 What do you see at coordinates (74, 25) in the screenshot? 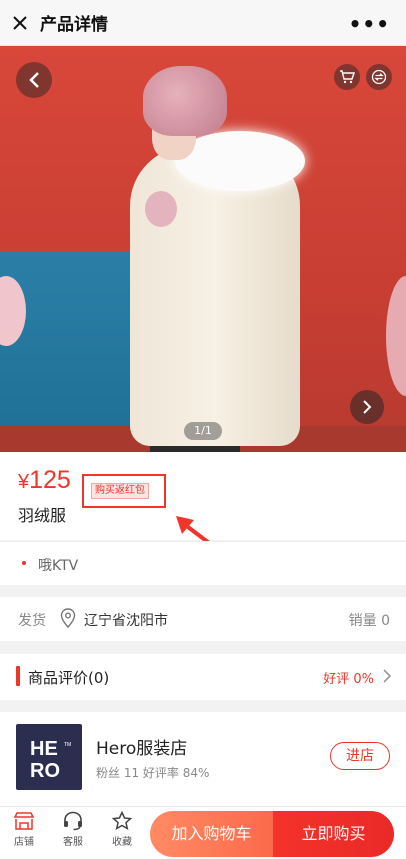
I see `page-title: 产品详情` at bounding box center [74, 25].